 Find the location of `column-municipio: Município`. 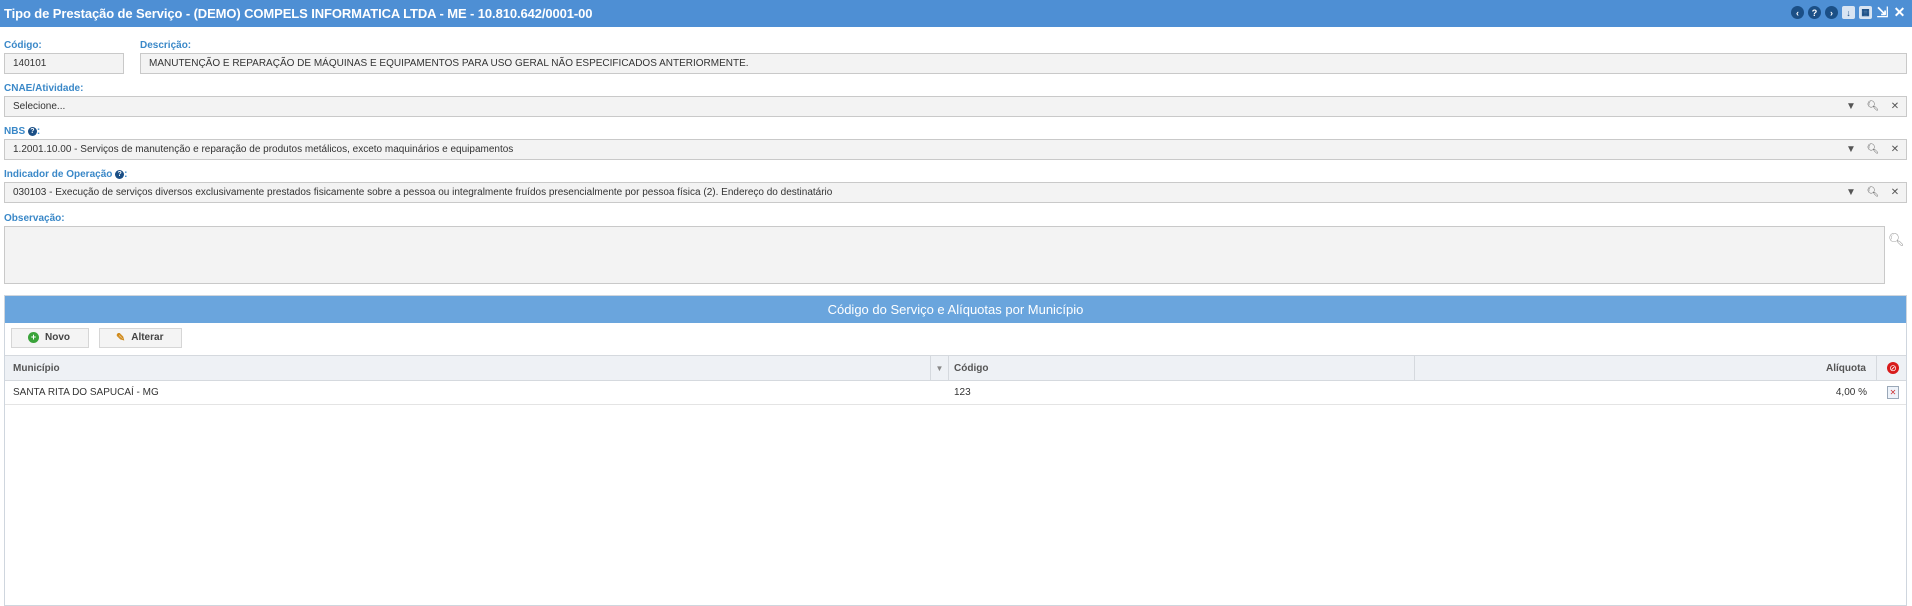

column-municipio: Município is located at coordinates (36, 368).